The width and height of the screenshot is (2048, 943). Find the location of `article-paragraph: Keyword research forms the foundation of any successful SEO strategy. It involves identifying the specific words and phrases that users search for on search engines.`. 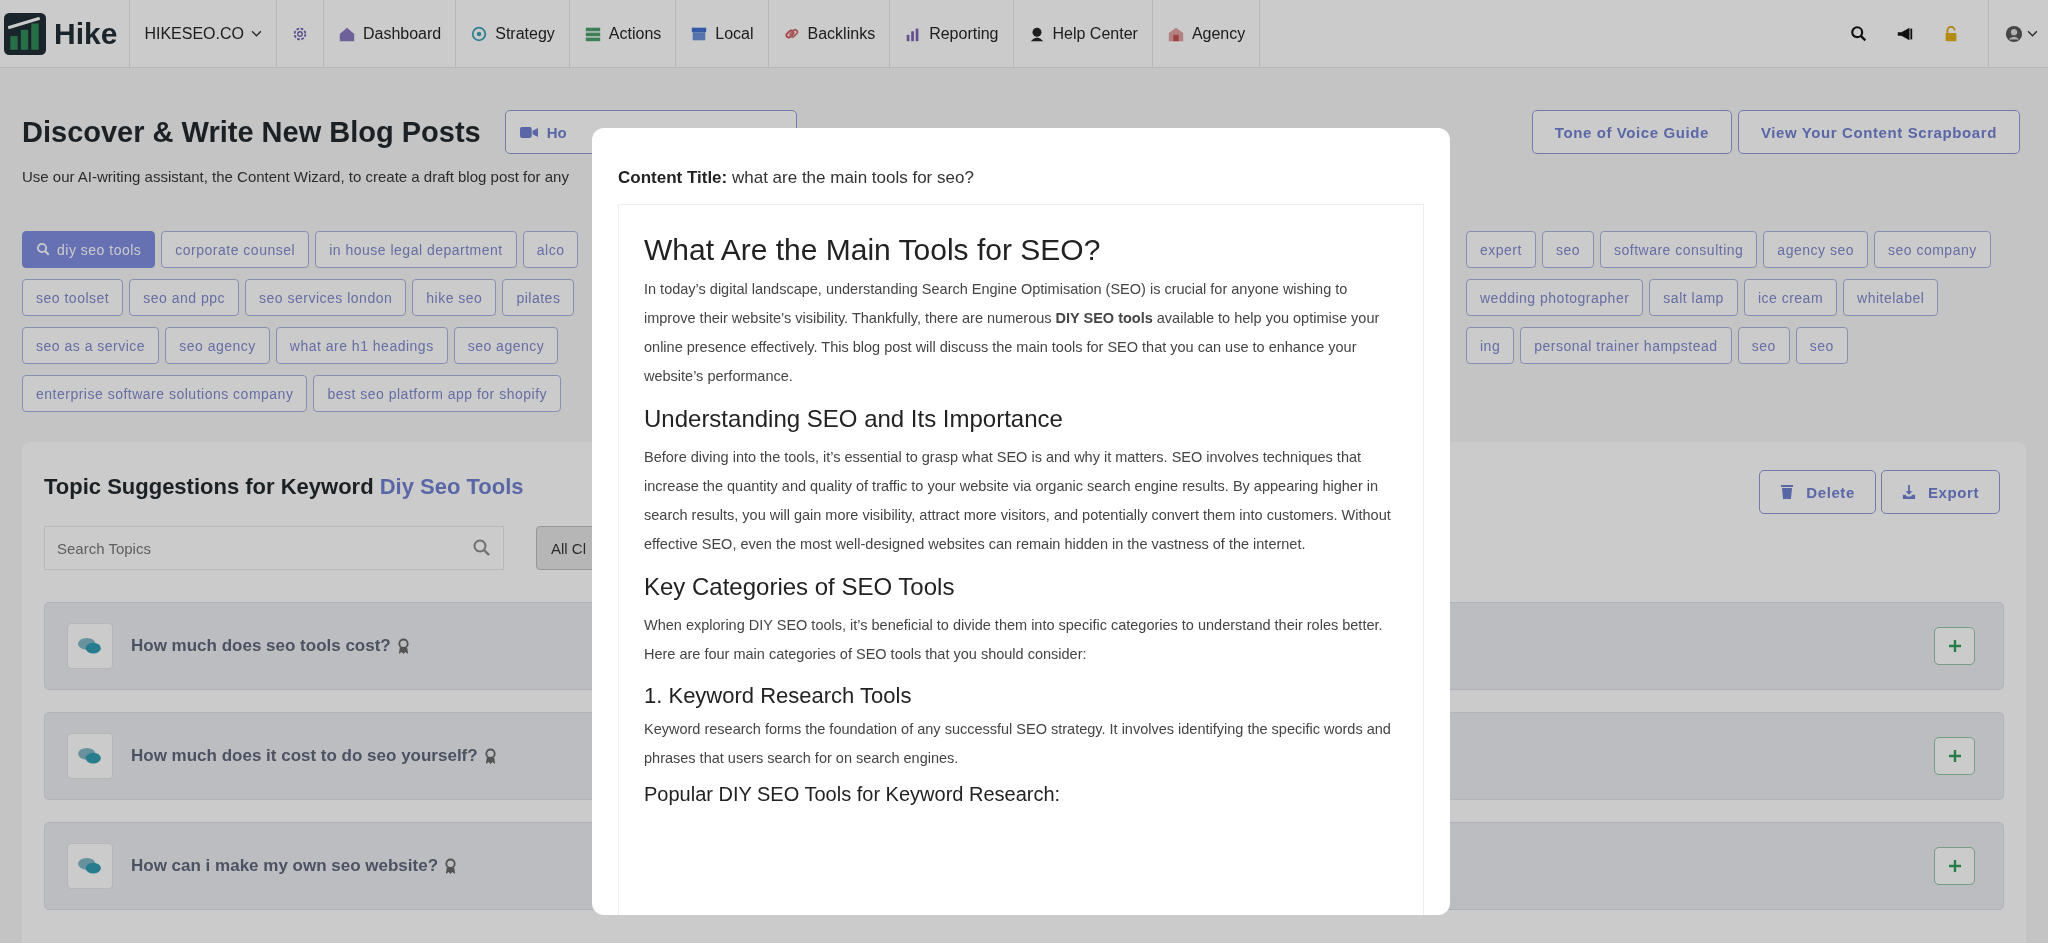

article-paragraph: Keyword research forms the foundation of any successful SEO strategy. It involves identifying the specific words and phrases that users search for on search engines. is located at coordinates (1018, 744).